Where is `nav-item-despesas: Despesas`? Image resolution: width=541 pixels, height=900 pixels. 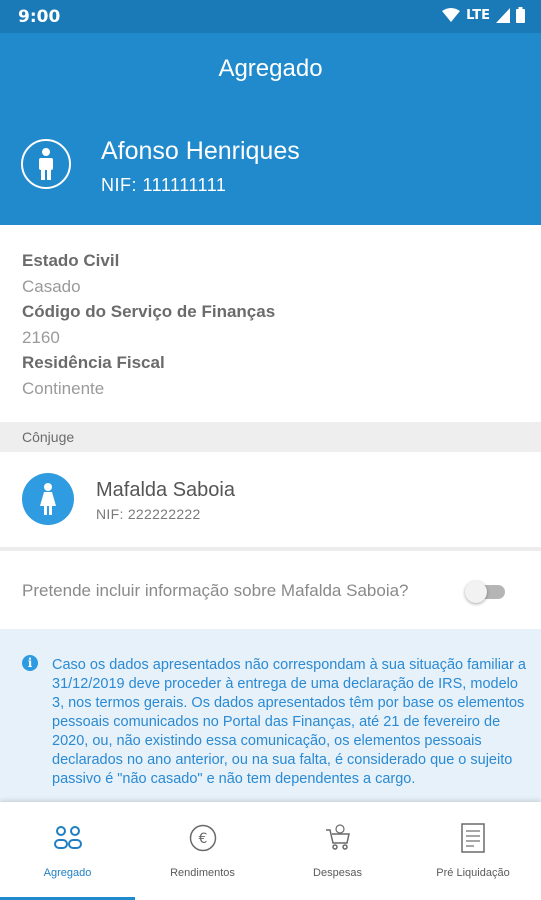 nav-item-despesas: Despesas is located at coordinates (337, 851).